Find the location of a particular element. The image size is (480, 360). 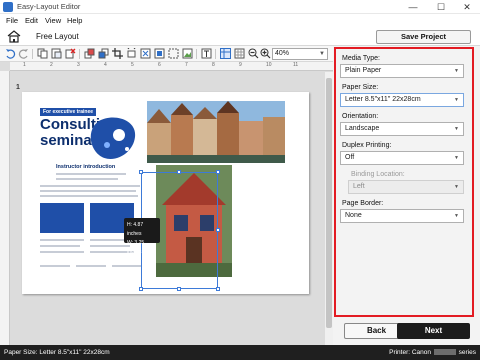

paste-icon is located at coordinates (56, 53).